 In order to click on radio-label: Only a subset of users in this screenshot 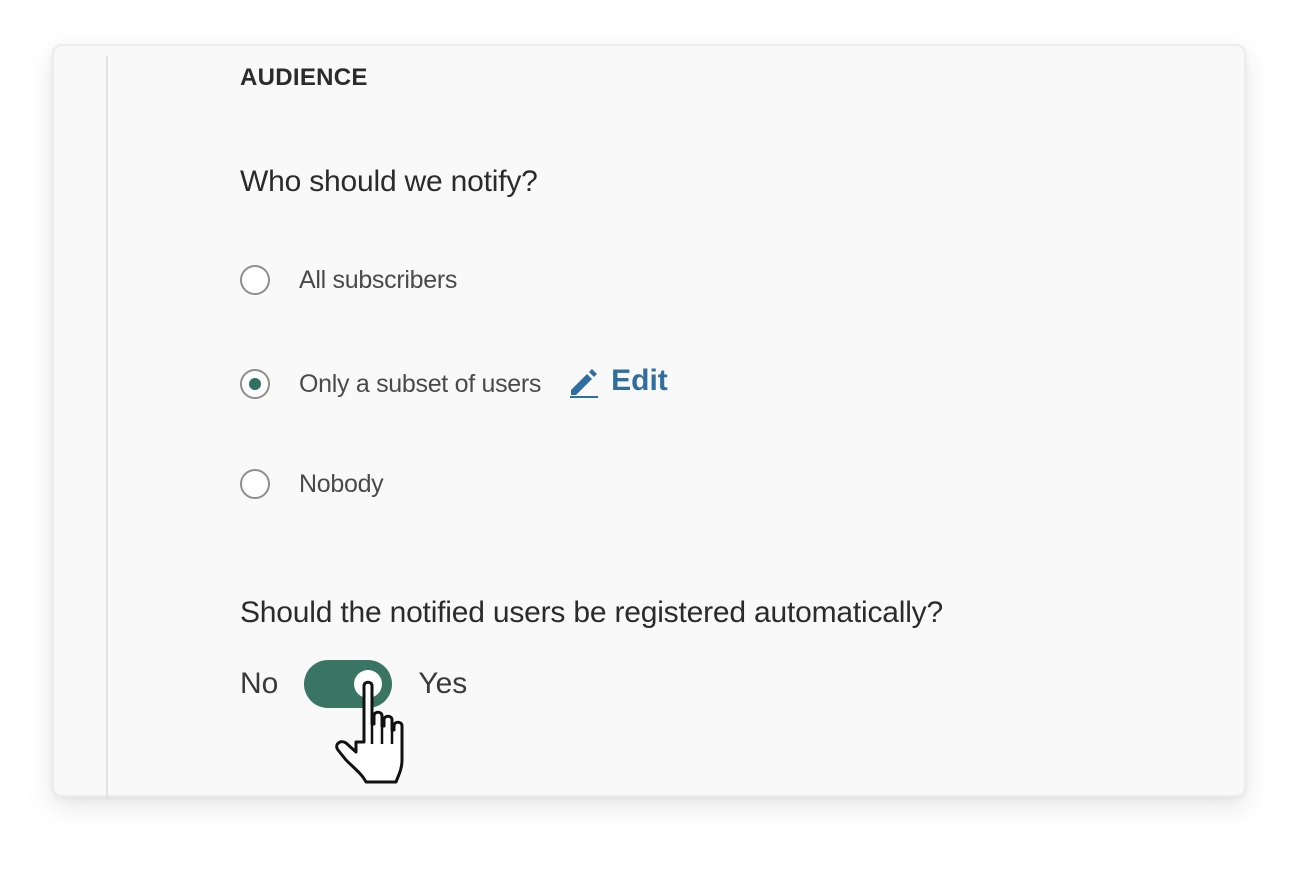, I will do `click(420, 383)`.